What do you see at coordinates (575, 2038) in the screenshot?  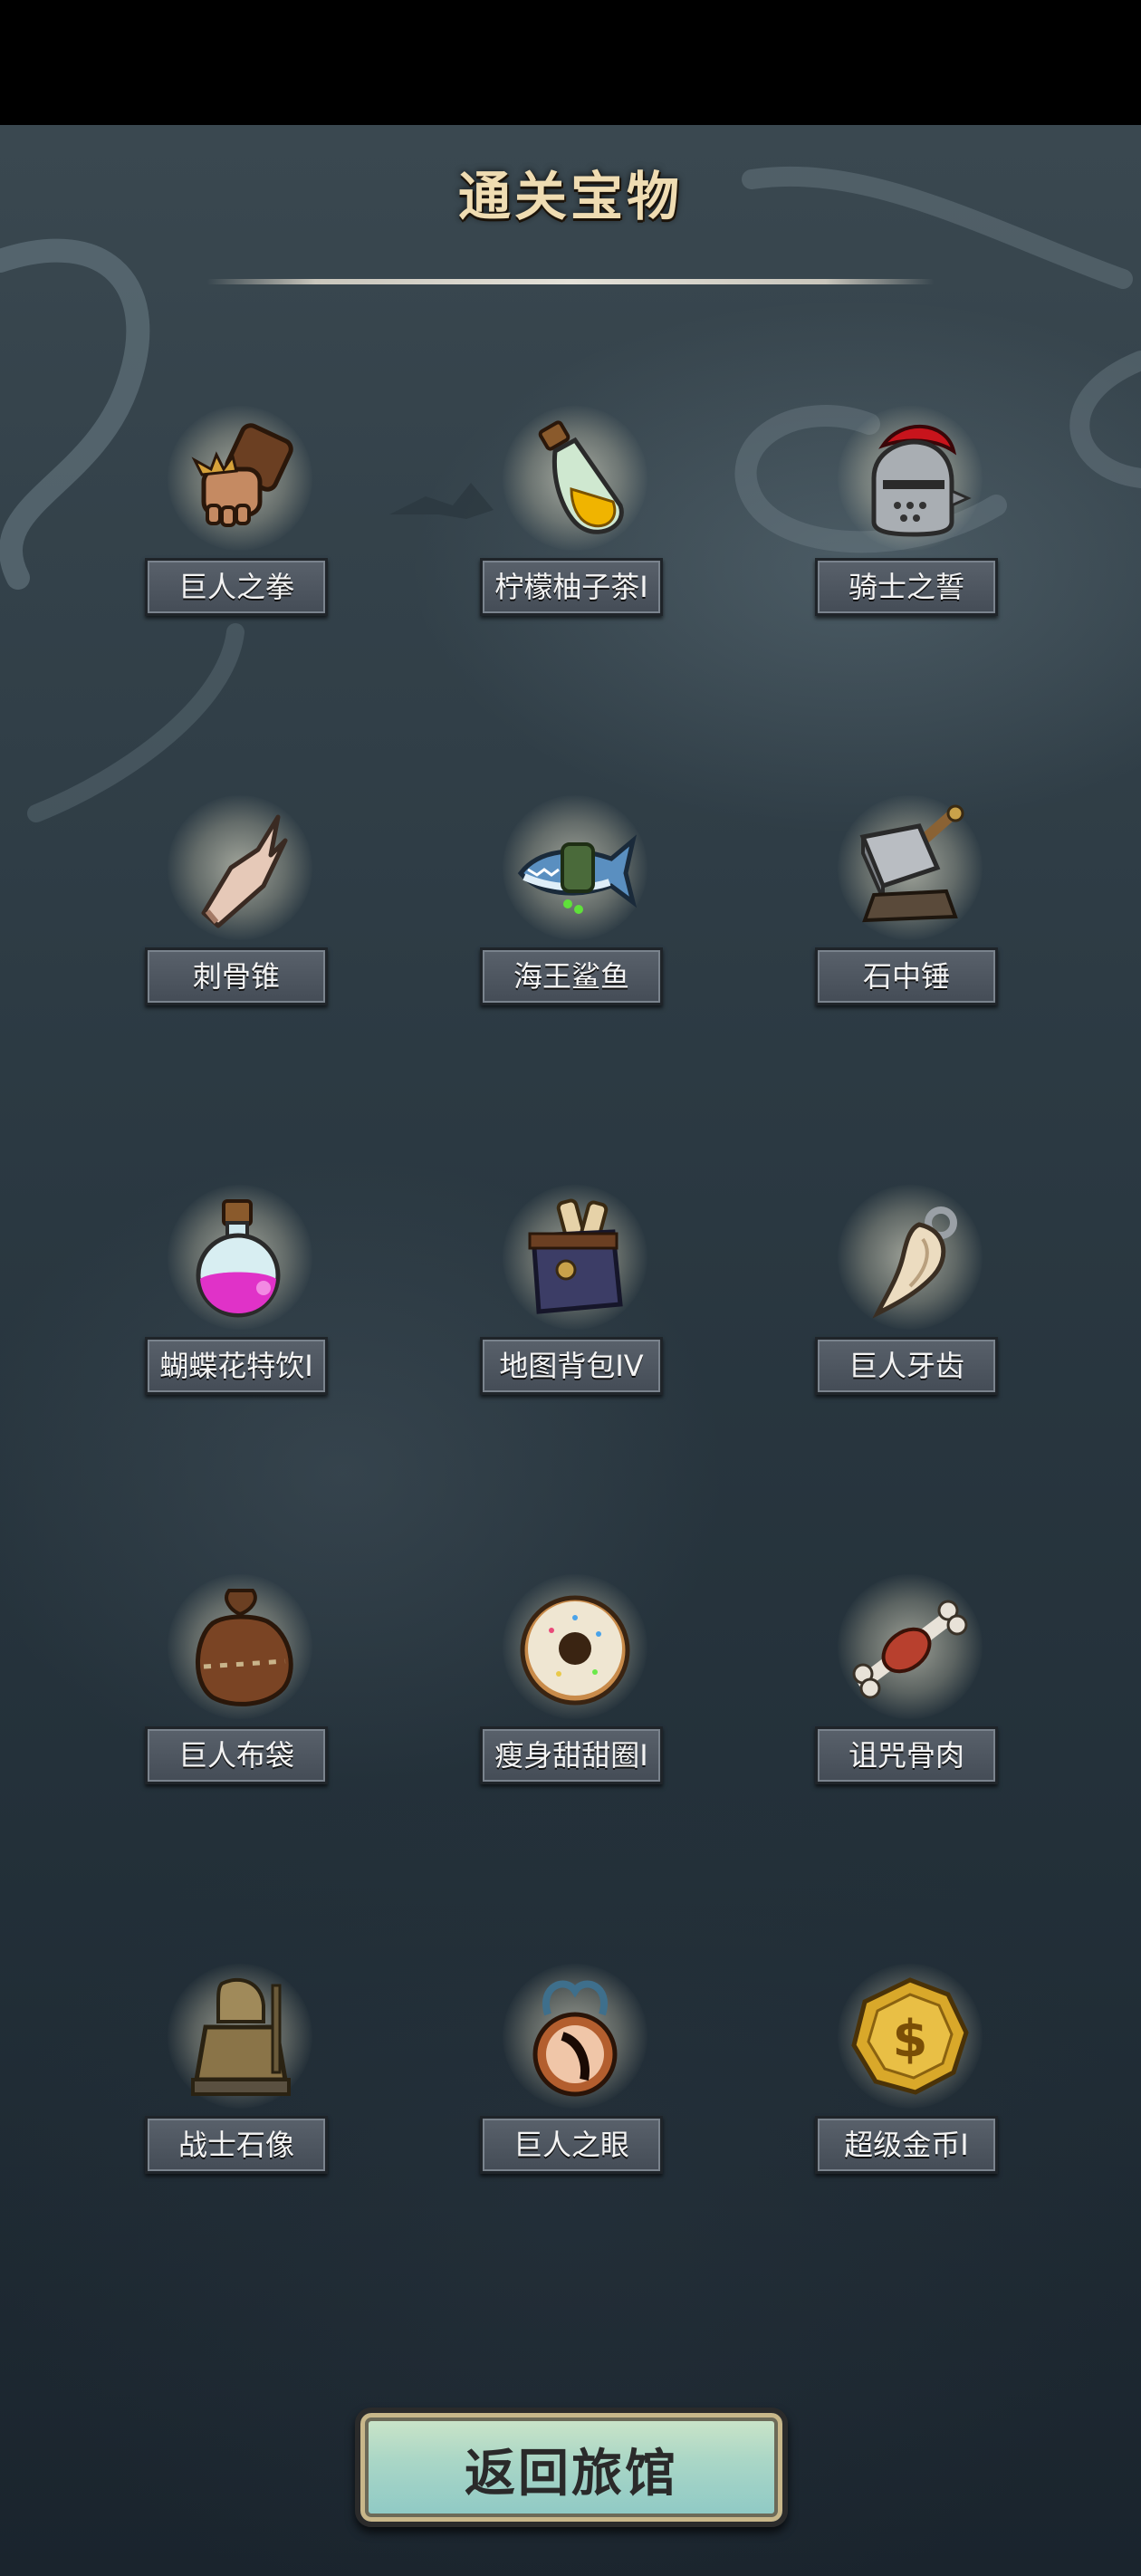 I see `eye-amulet-icon` at bounding box center [575, 2038].